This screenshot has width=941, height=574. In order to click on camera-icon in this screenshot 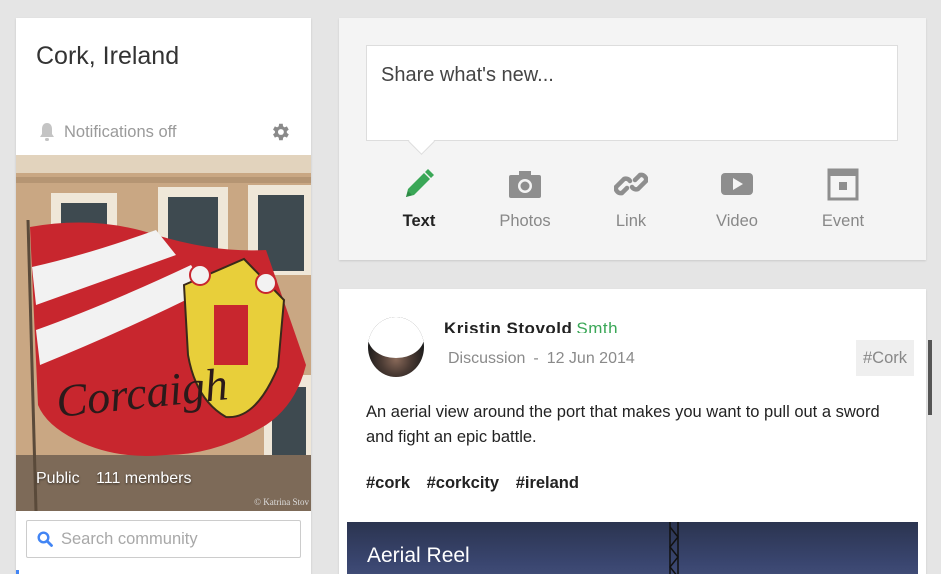, I will do `click(525, 184)`.